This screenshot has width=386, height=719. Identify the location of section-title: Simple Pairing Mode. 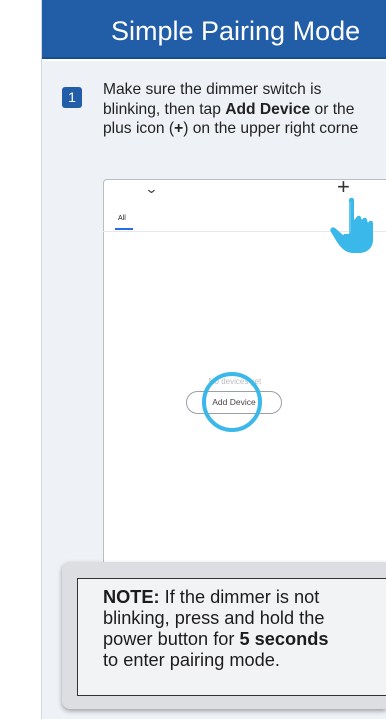
(236, 31).